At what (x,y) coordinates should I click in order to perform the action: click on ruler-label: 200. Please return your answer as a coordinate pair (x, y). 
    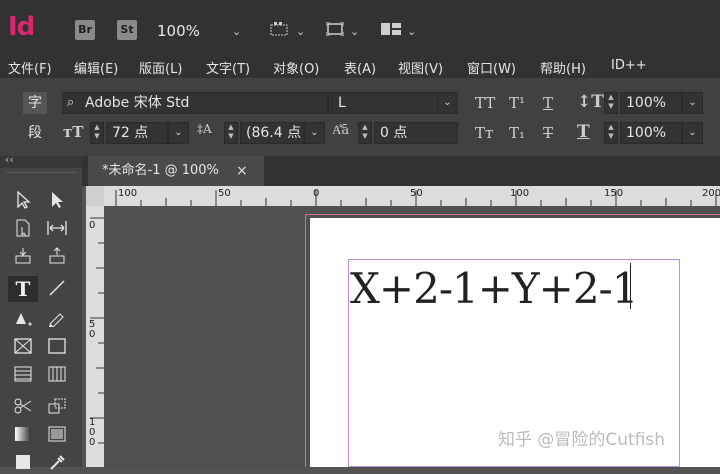
    Looking at the image, I should click on (711, 193).